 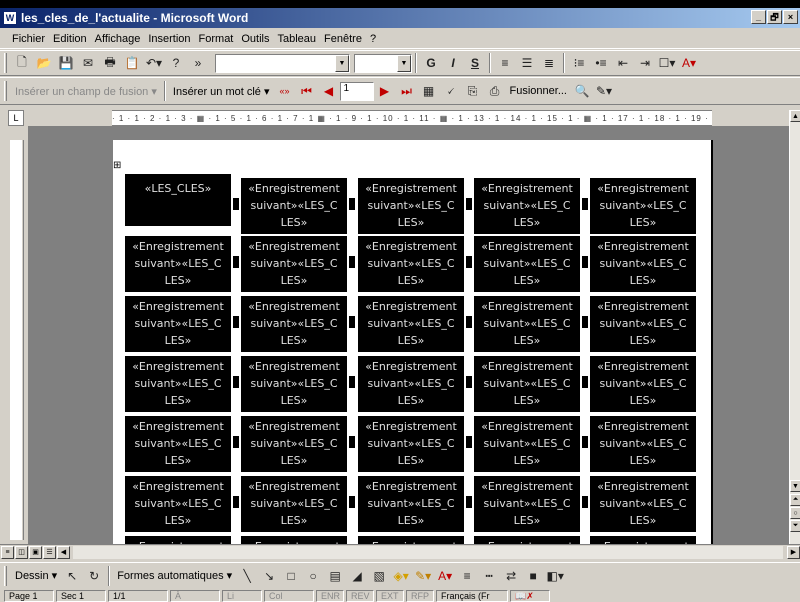 I want to click on wordart-icon: ◢, so click(x=357, y=576).